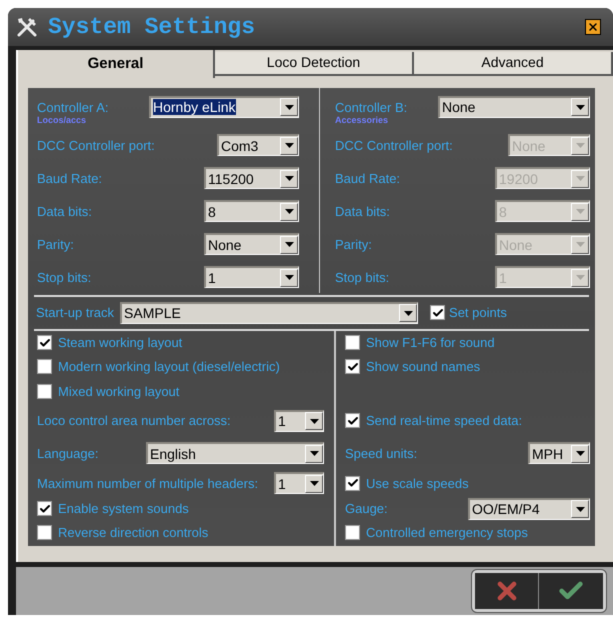 The width and height of the screenshot is (613, 619). I want to click on option-label: Steam working layout, so click(120, 343).